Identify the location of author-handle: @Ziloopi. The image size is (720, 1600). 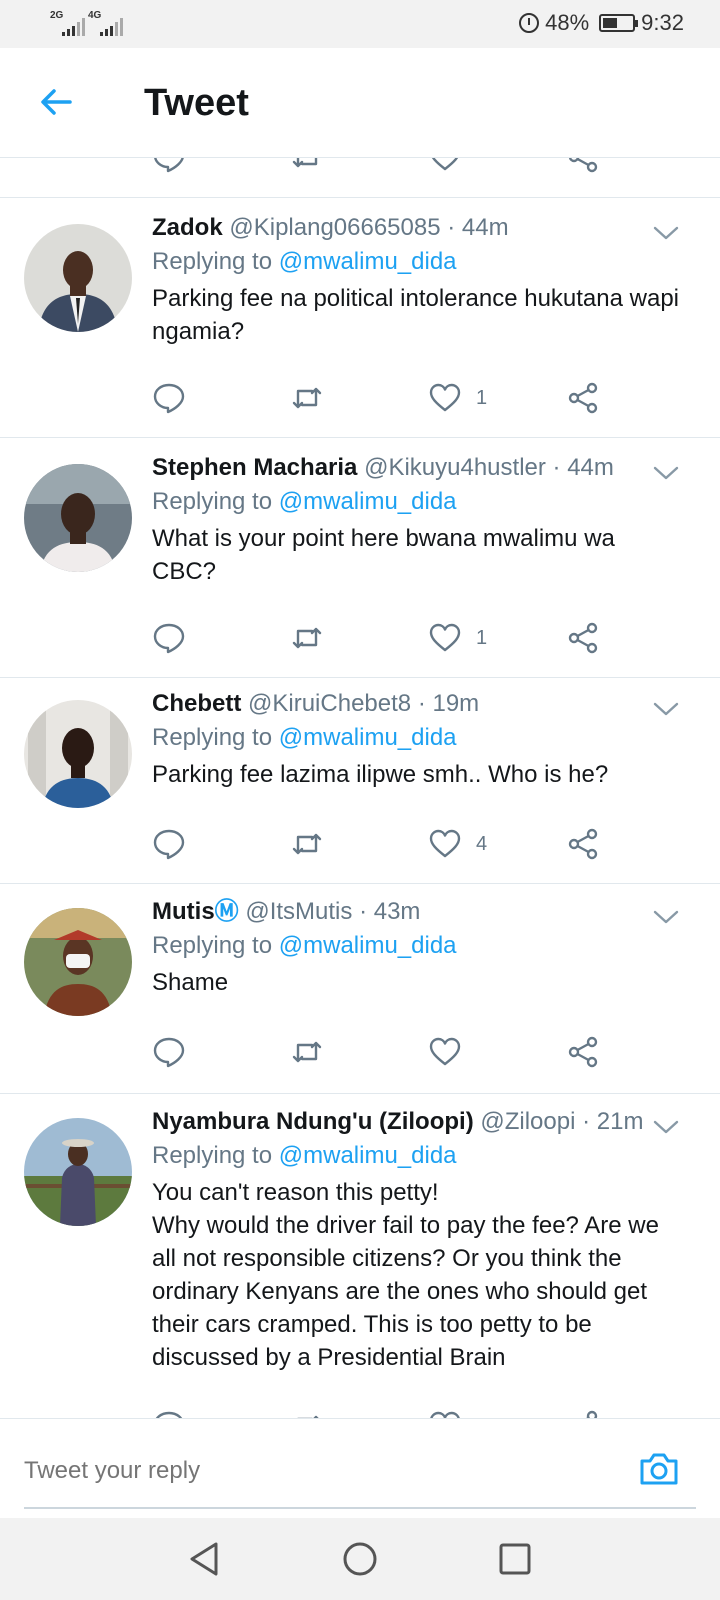
(528, 1121).